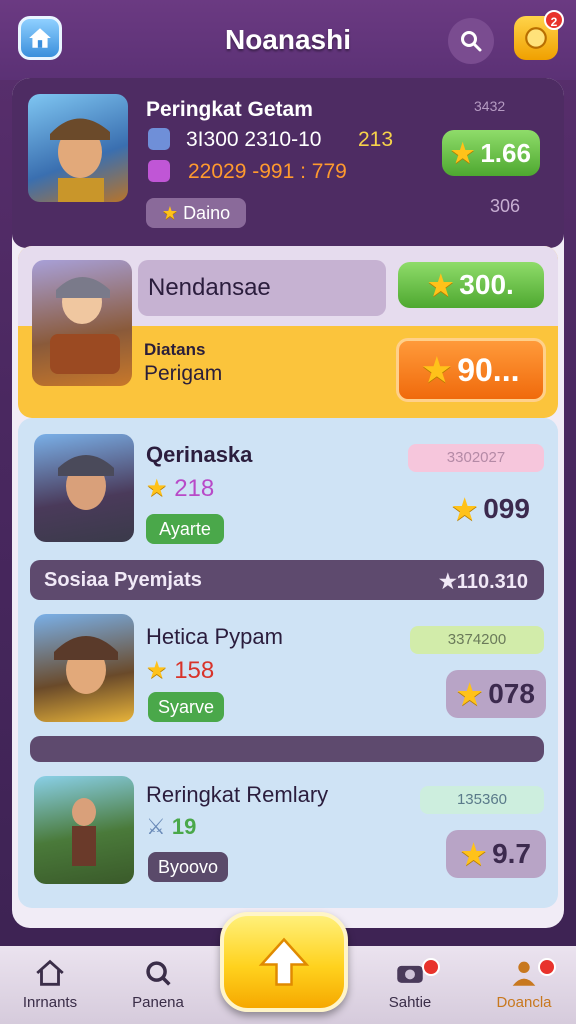 The height and width of the screenshot is (1024, 576). I want to click on list-divider, so click(287, 749).